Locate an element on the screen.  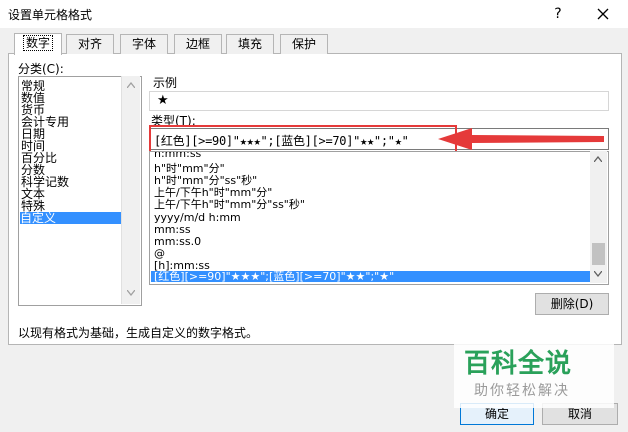
title-bar is located at coordinates (314, 14).